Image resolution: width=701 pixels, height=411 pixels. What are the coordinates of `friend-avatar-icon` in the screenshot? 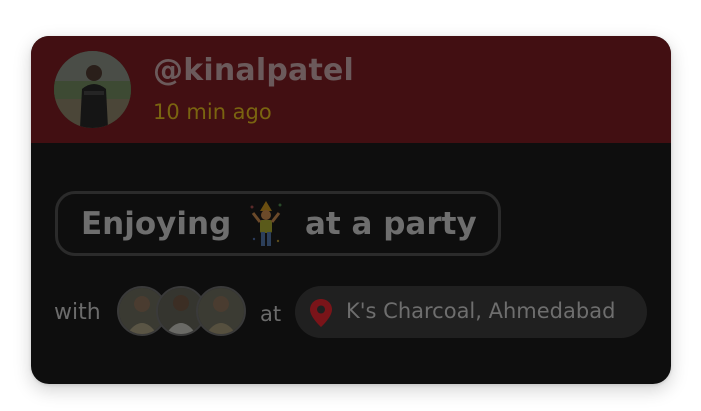 It's located at (221, 311).